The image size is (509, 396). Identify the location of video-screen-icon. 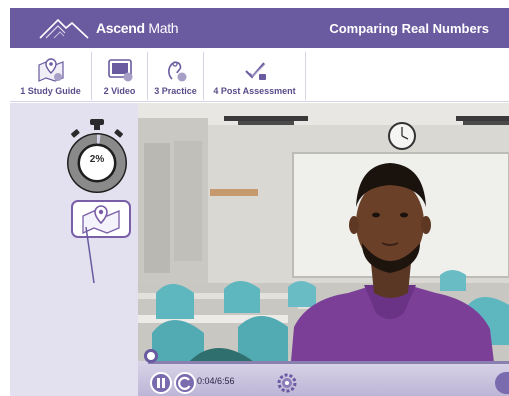
(119, 70).